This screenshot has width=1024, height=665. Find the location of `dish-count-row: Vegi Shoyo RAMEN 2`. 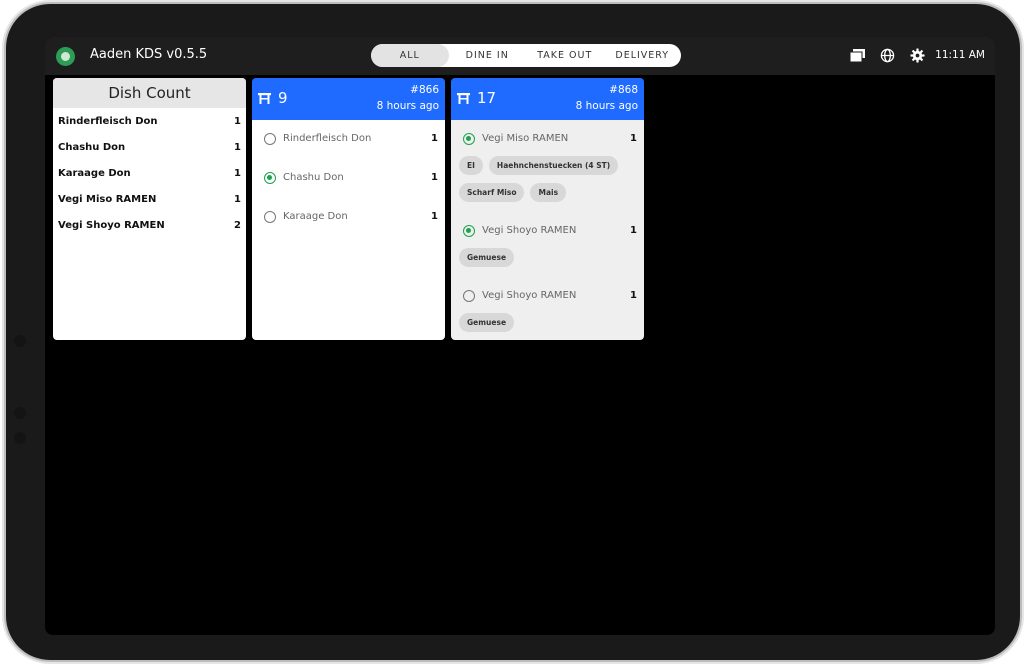

dish-count-row: Vegi Shoyo RAMEN 2 is located at coordinates (149, 225).